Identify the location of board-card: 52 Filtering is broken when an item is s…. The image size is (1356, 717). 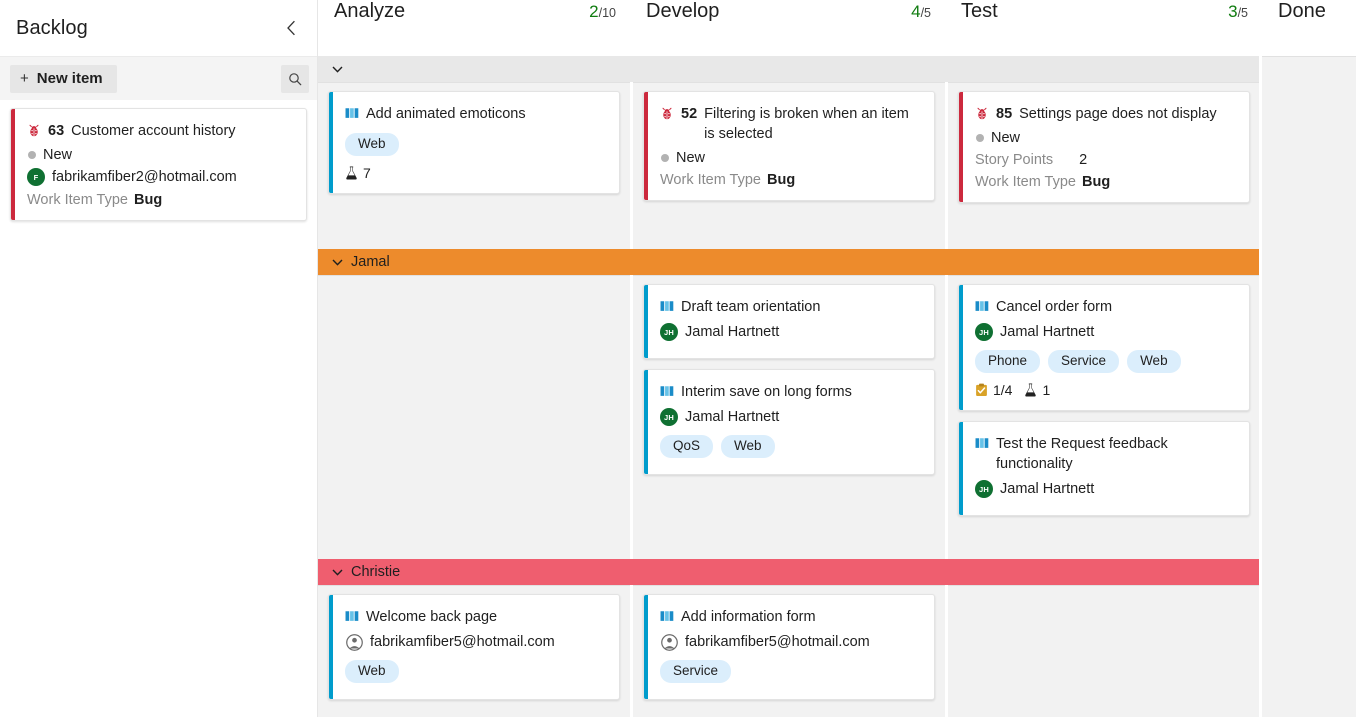
(789, 146).